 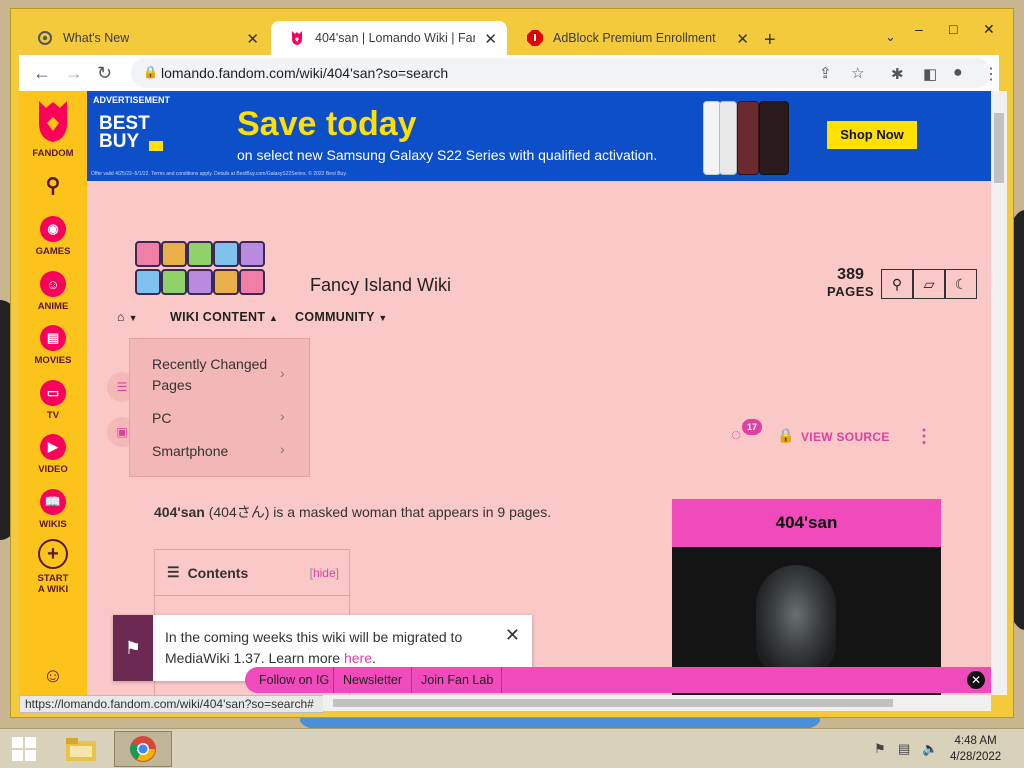 I want to click on moon-icon: ☾, so click(x=961, y=283).